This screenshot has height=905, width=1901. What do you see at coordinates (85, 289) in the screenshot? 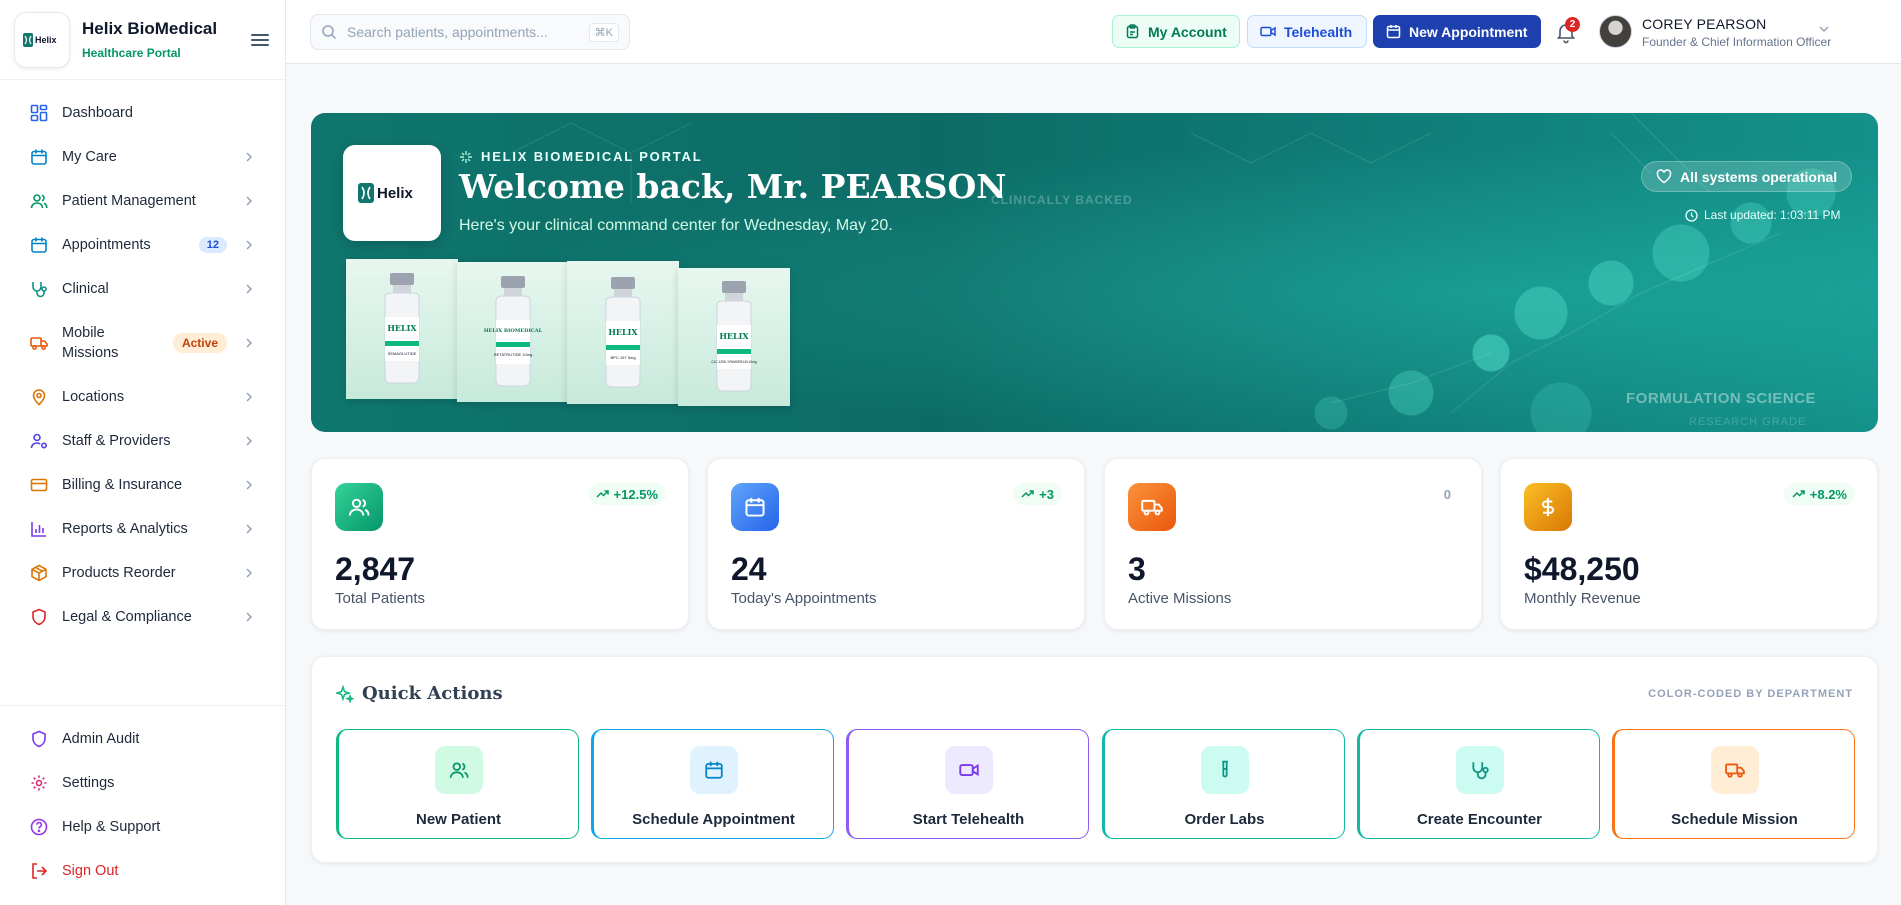
I see `sidebar-item-label: Clinical` at bounding box center [85, 289].